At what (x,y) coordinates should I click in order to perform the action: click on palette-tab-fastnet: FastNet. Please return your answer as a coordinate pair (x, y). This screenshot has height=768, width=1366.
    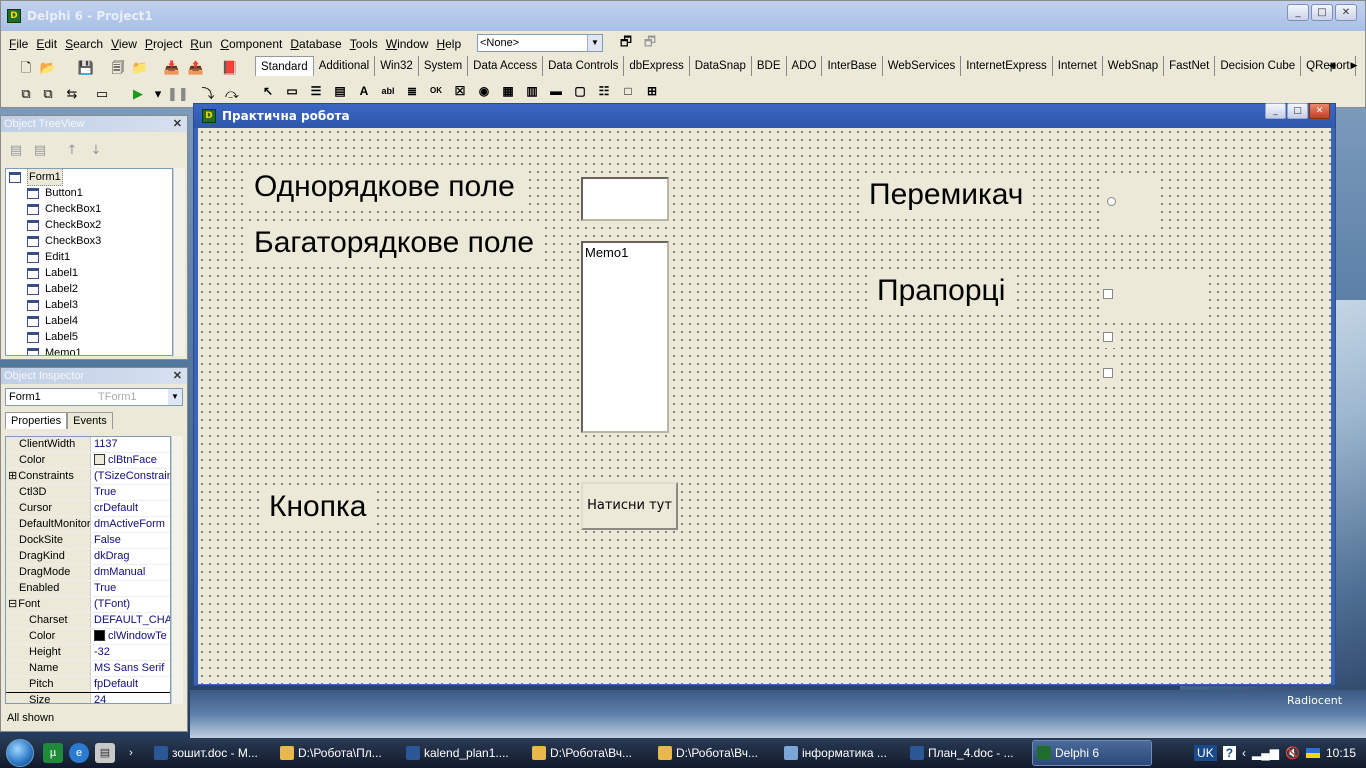
    Looking at the image, I should click on (1190, 66).